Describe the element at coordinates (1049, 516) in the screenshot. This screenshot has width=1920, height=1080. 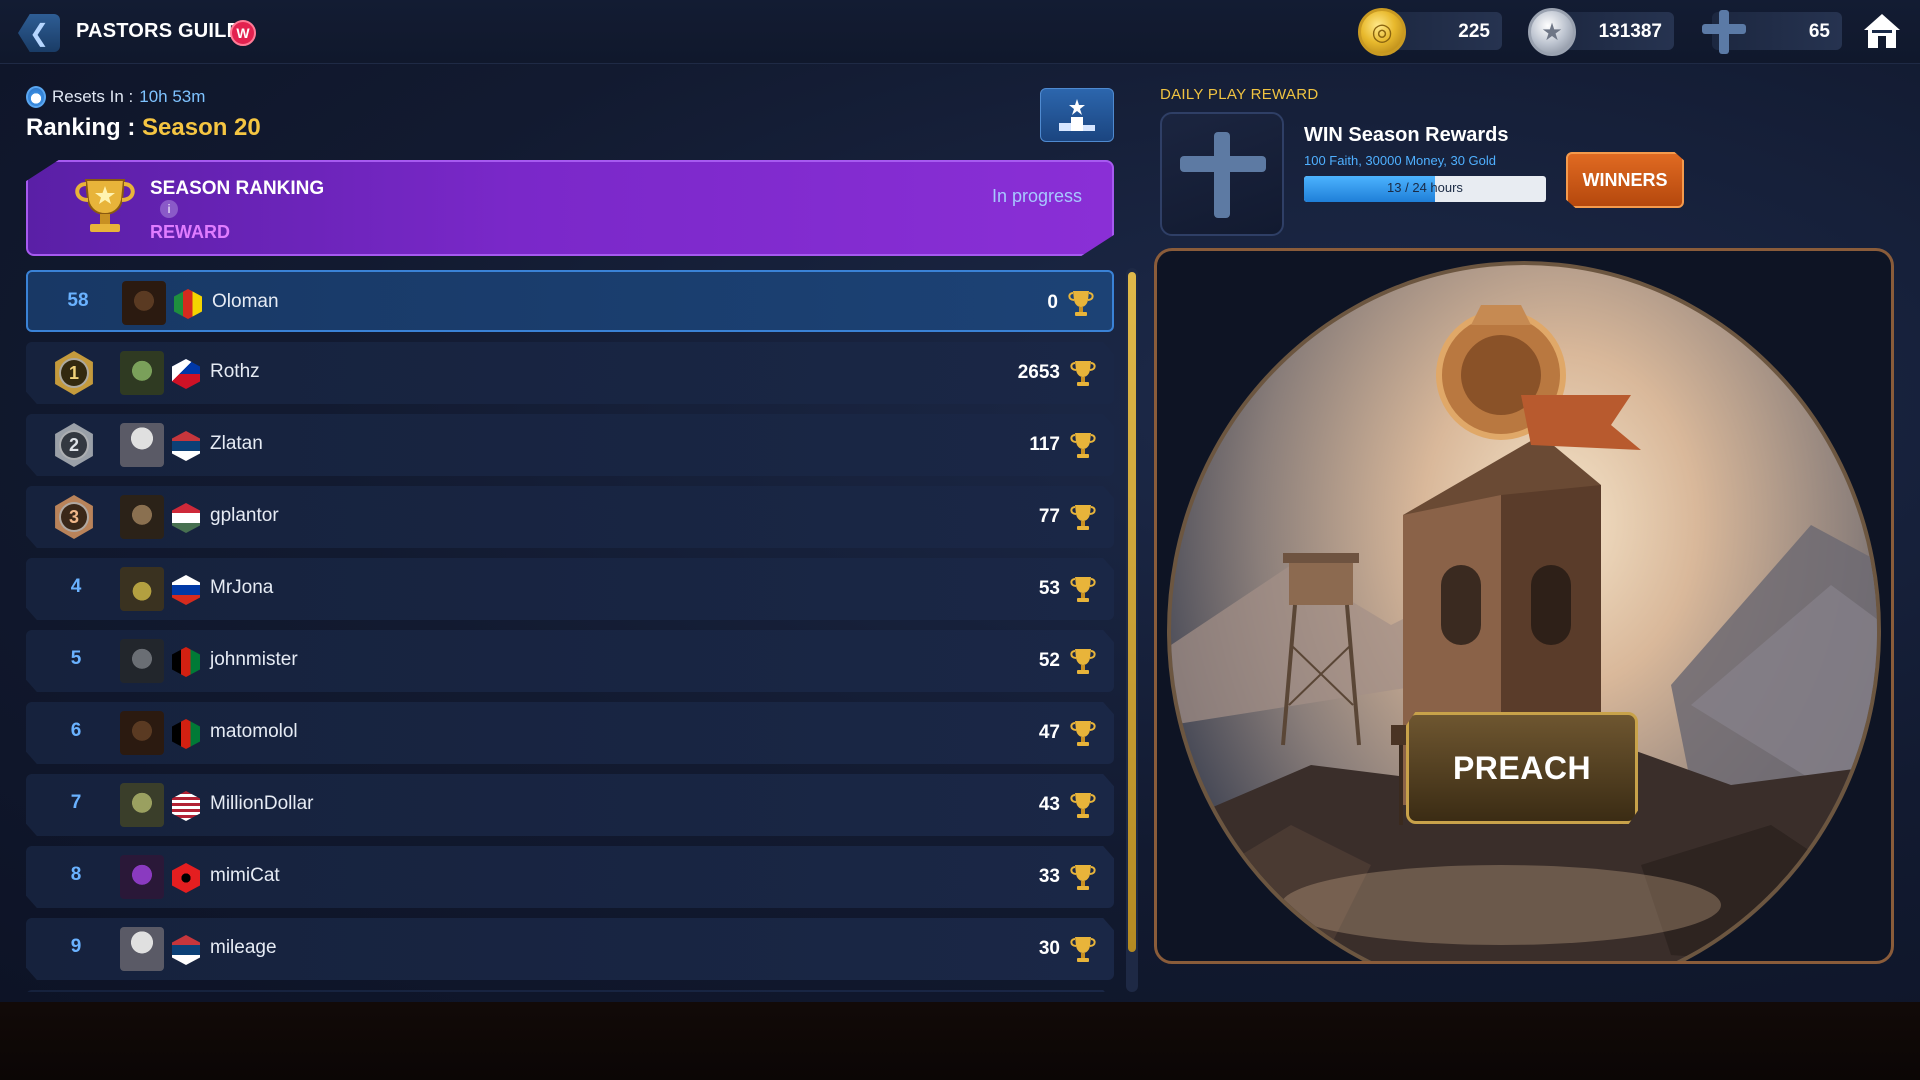
I see `player-score: 77` at that location.